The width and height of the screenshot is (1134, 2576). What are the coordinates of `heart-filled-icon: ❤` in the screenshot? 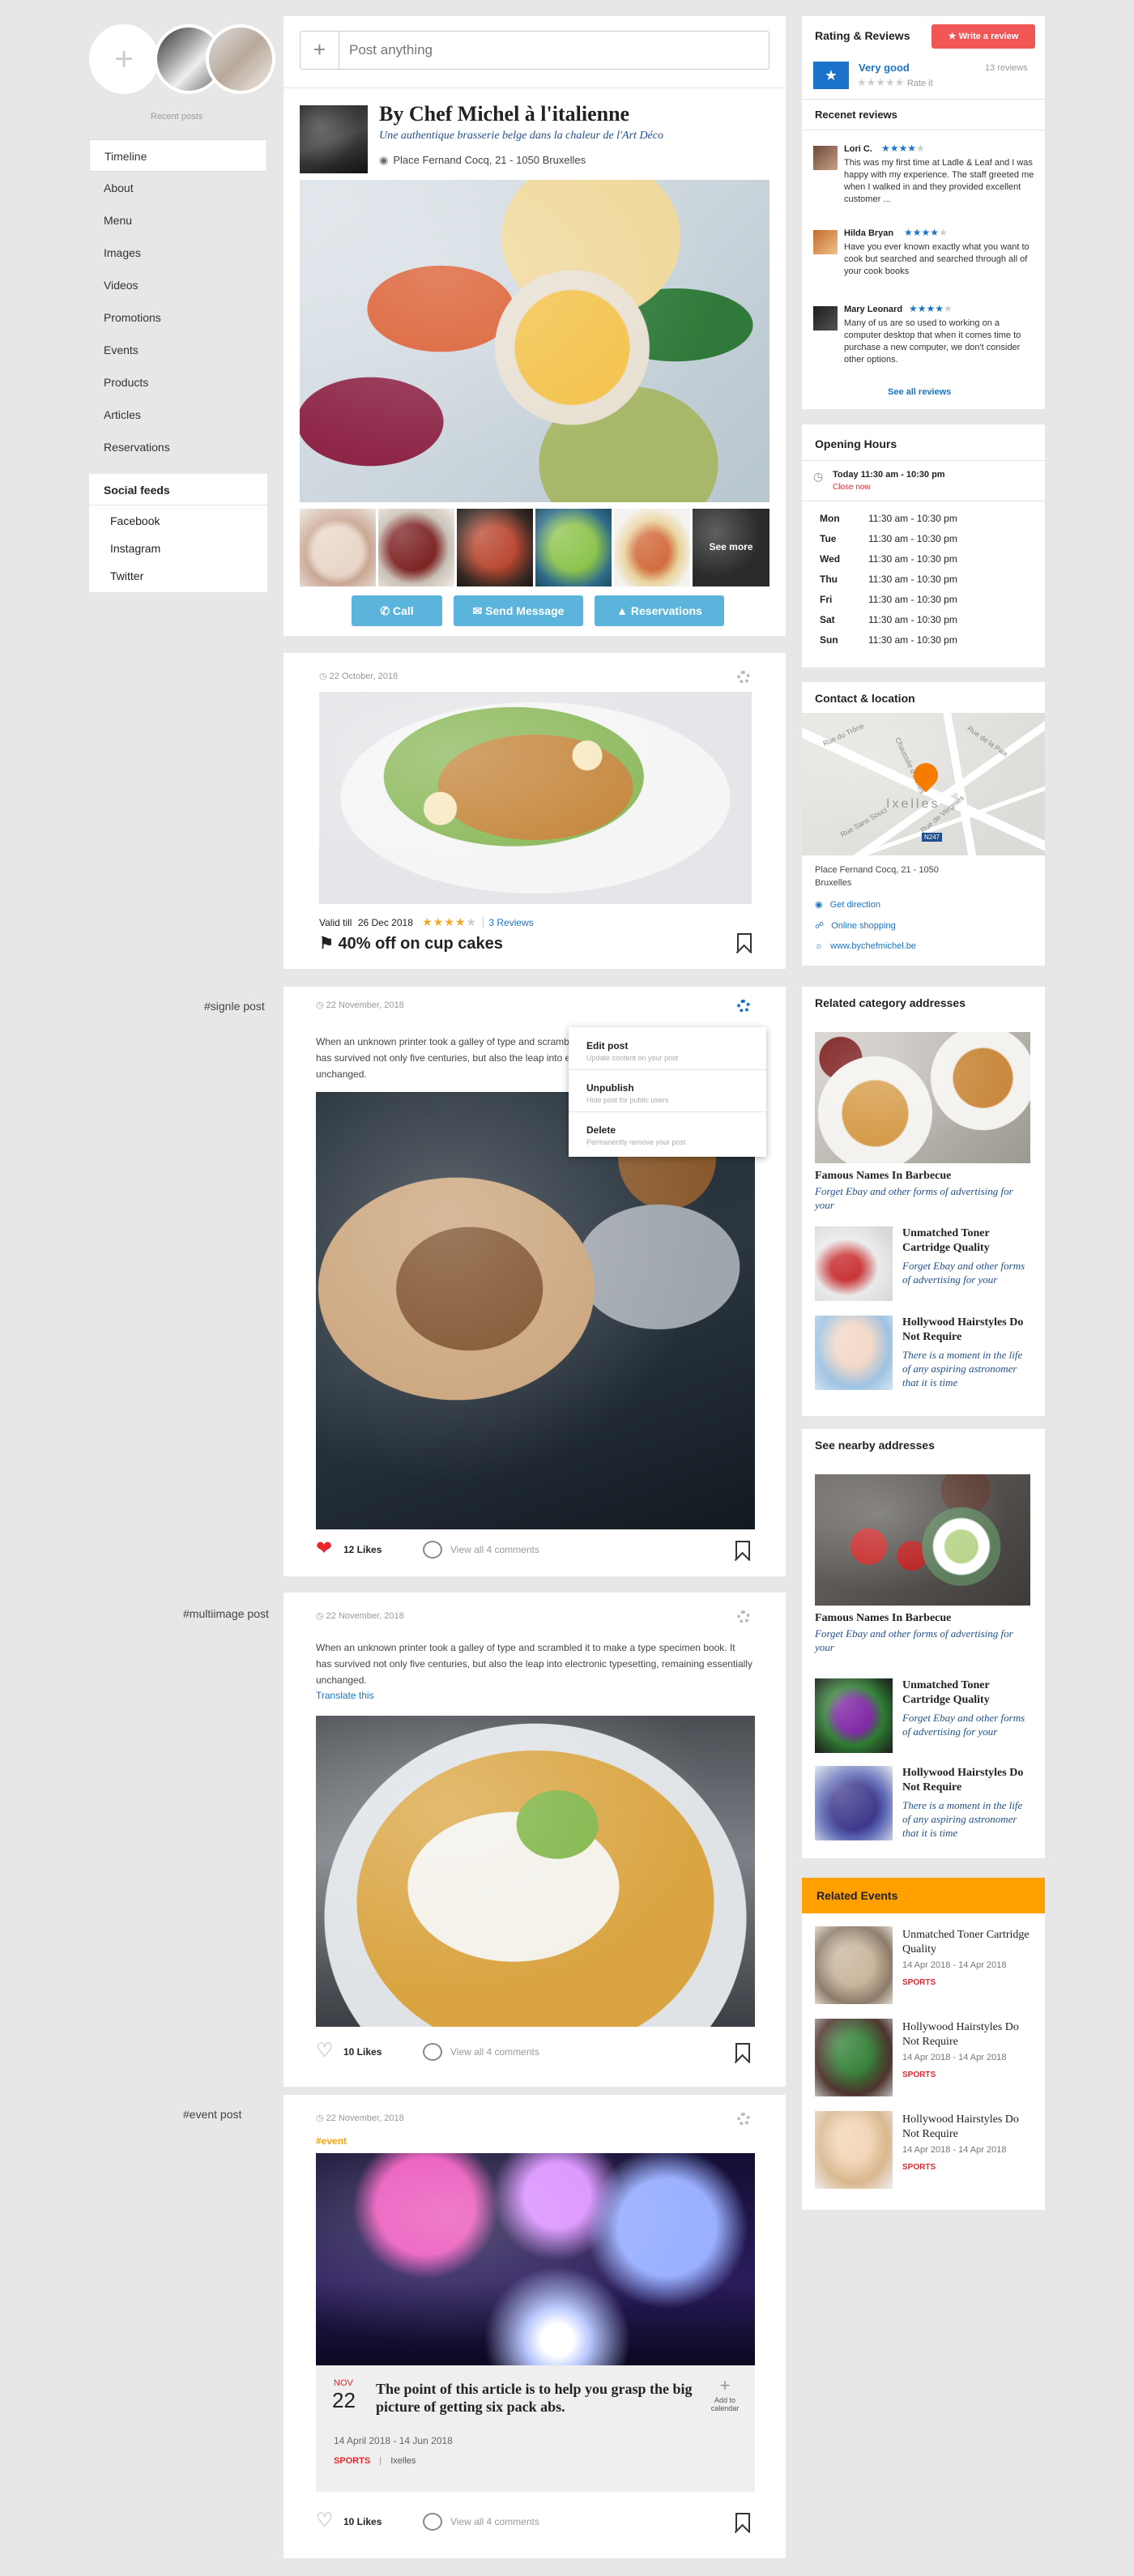 It's located at (324, 1549).